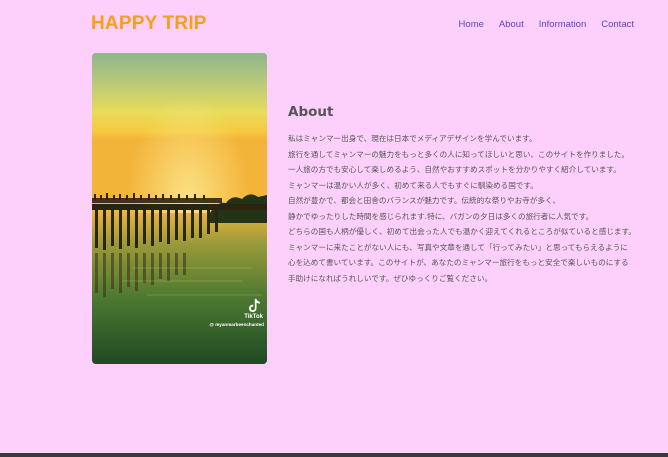  What do you see at coordinates (511, 24) in the screenshot?
I see `nav-about-link: About` at bounding box center [511, 24].